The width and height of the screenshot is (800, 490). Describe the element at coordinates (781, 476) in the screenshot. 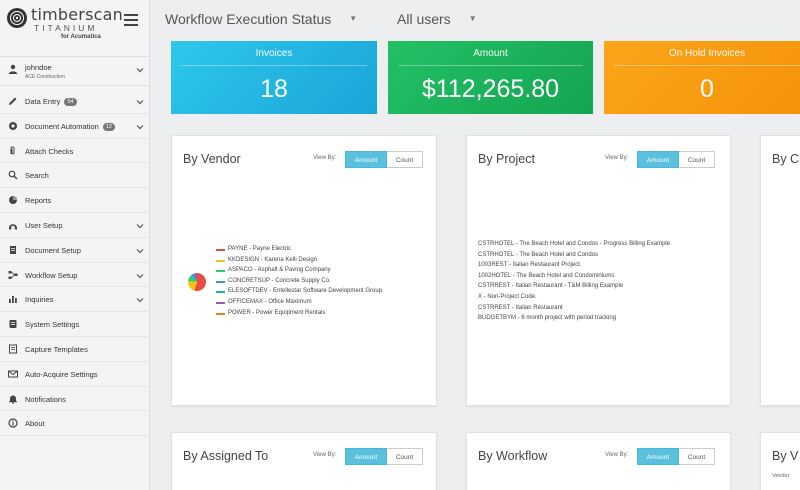

I see `card-subtitle: Vendor` at that location.